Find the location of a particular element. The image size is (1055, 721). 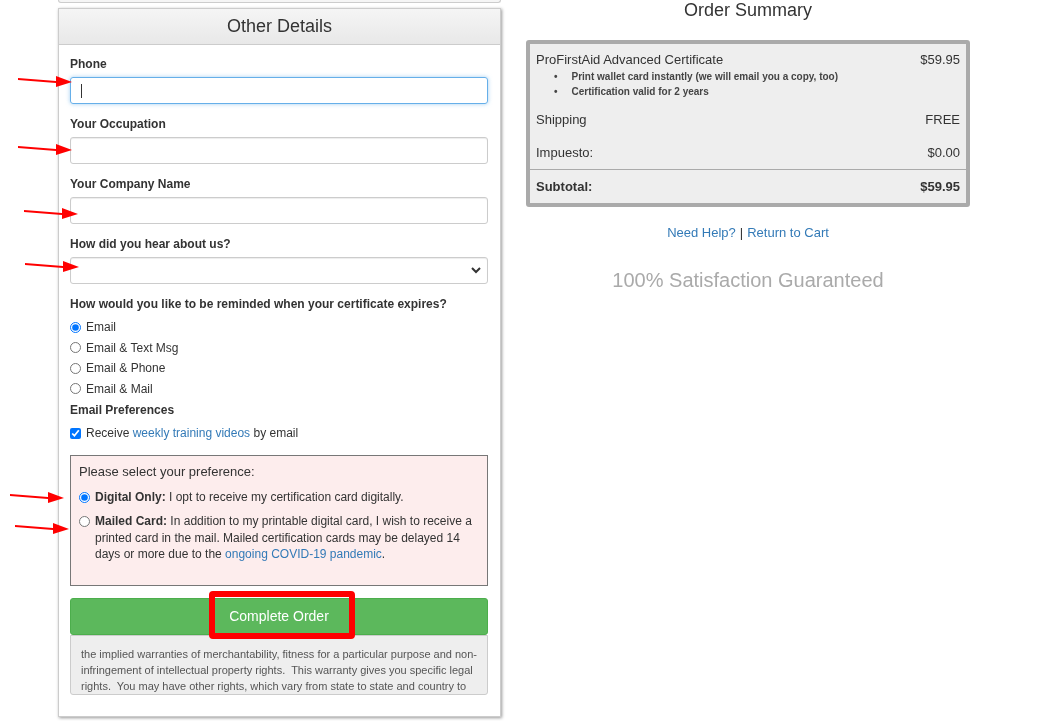

chevron-down-icon is located at coordinates (476, 270).